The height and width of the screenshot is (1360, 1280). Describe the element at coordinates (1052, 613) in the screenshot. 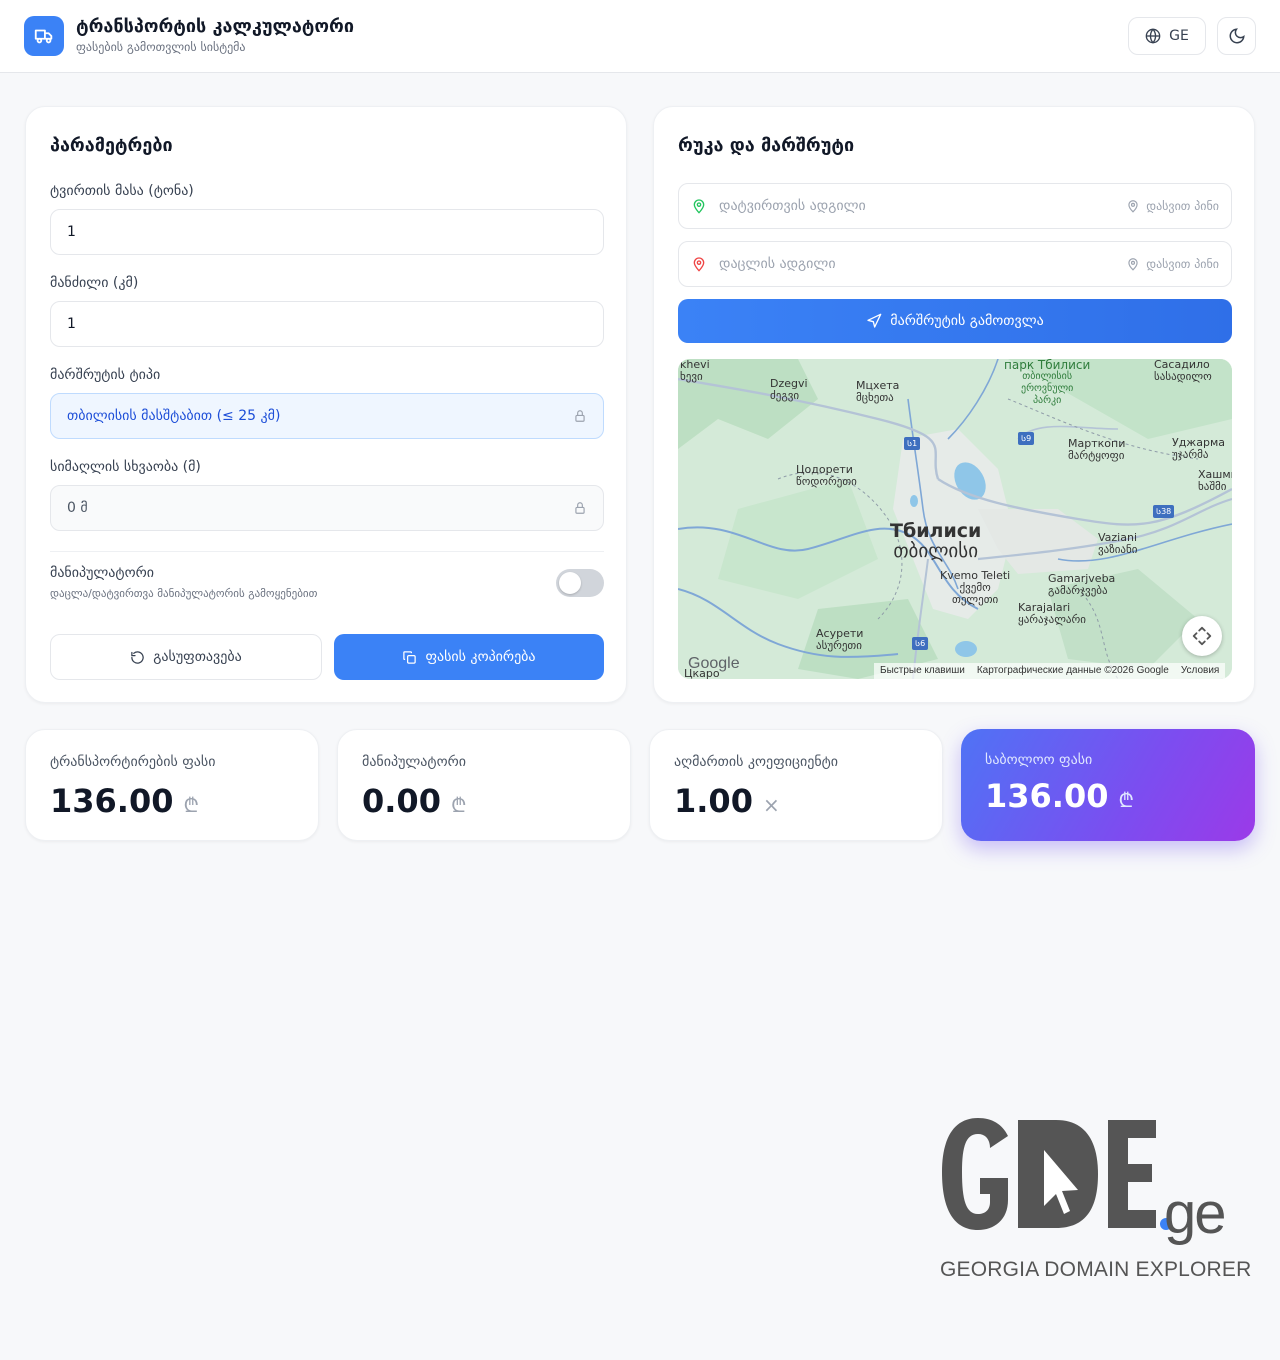

I see `map-label-karajalari: Karajalari ყარაჯალარი` at that location.